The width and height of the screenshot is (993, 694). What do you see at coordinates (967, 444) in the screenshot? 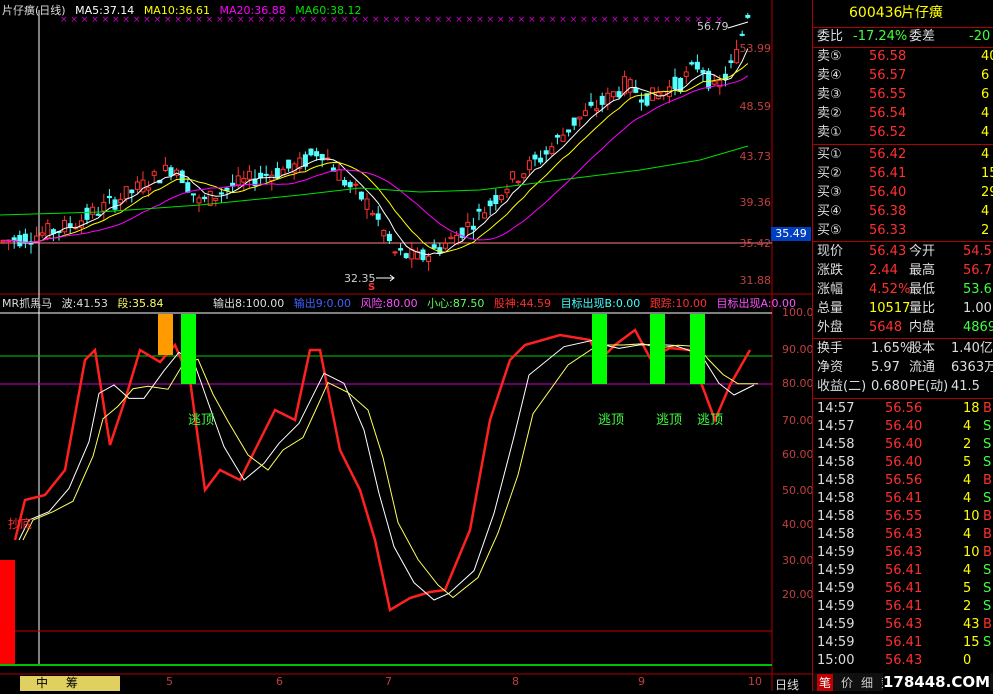
I see `tick-vol: 2` at bounding box center [967, 444].